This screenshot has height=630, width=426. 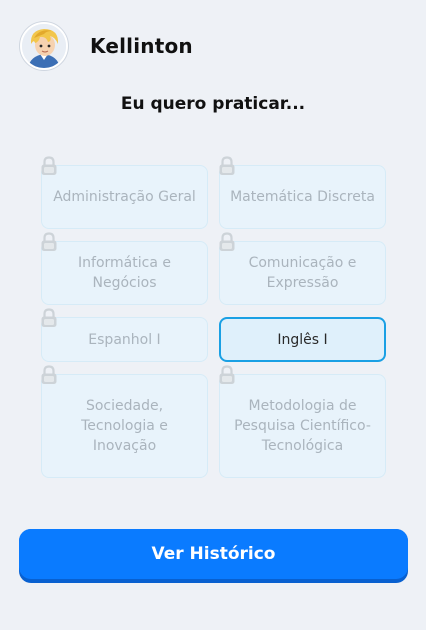 I want to click on subject-card-ingles-i: Inglês I, so click(x=302, y=339).